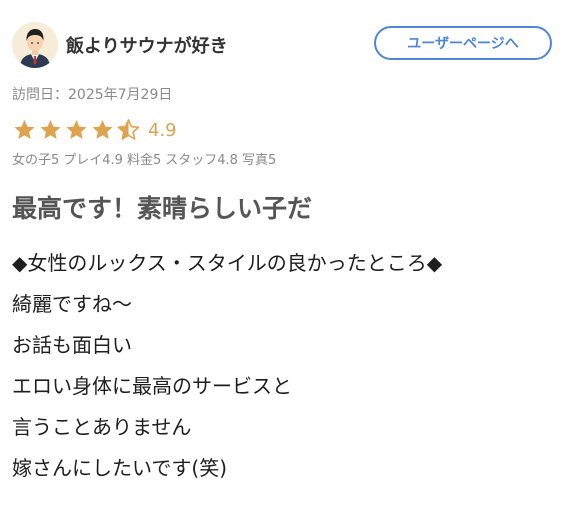 This screenshot has height=506, width=576. I want to click on star-half-icon, so click(128, 129).